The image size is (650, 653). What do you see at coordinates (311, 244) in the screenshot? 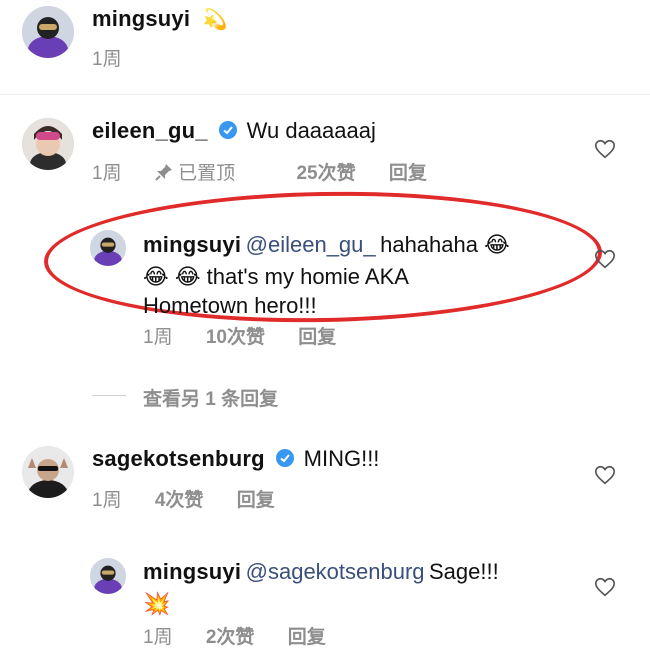
I see `mention-link: @eileen_gu_` at bounding box center [311, 244].